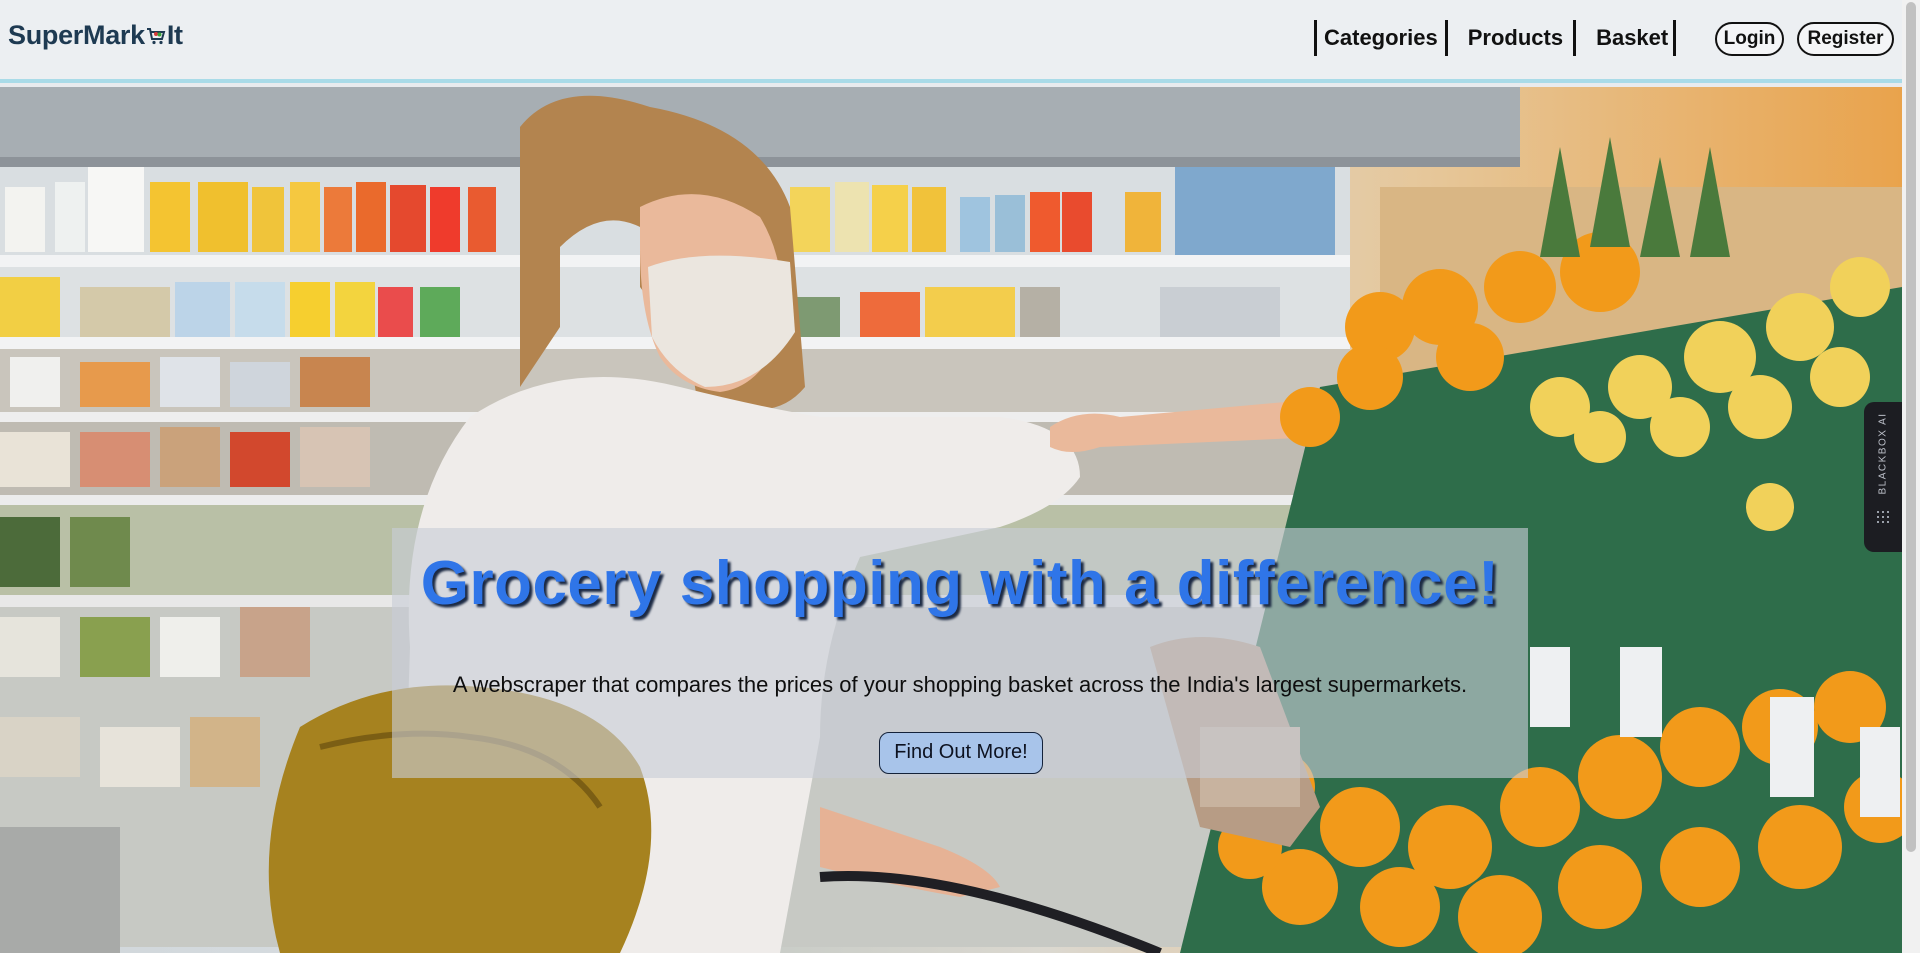 The height and width of the screenshot is (953, 1920). Describe the element at coordinates (1883, 453) in the screenshot. I see `blackbox-ai-label: BLACKBOX AI` at that location.